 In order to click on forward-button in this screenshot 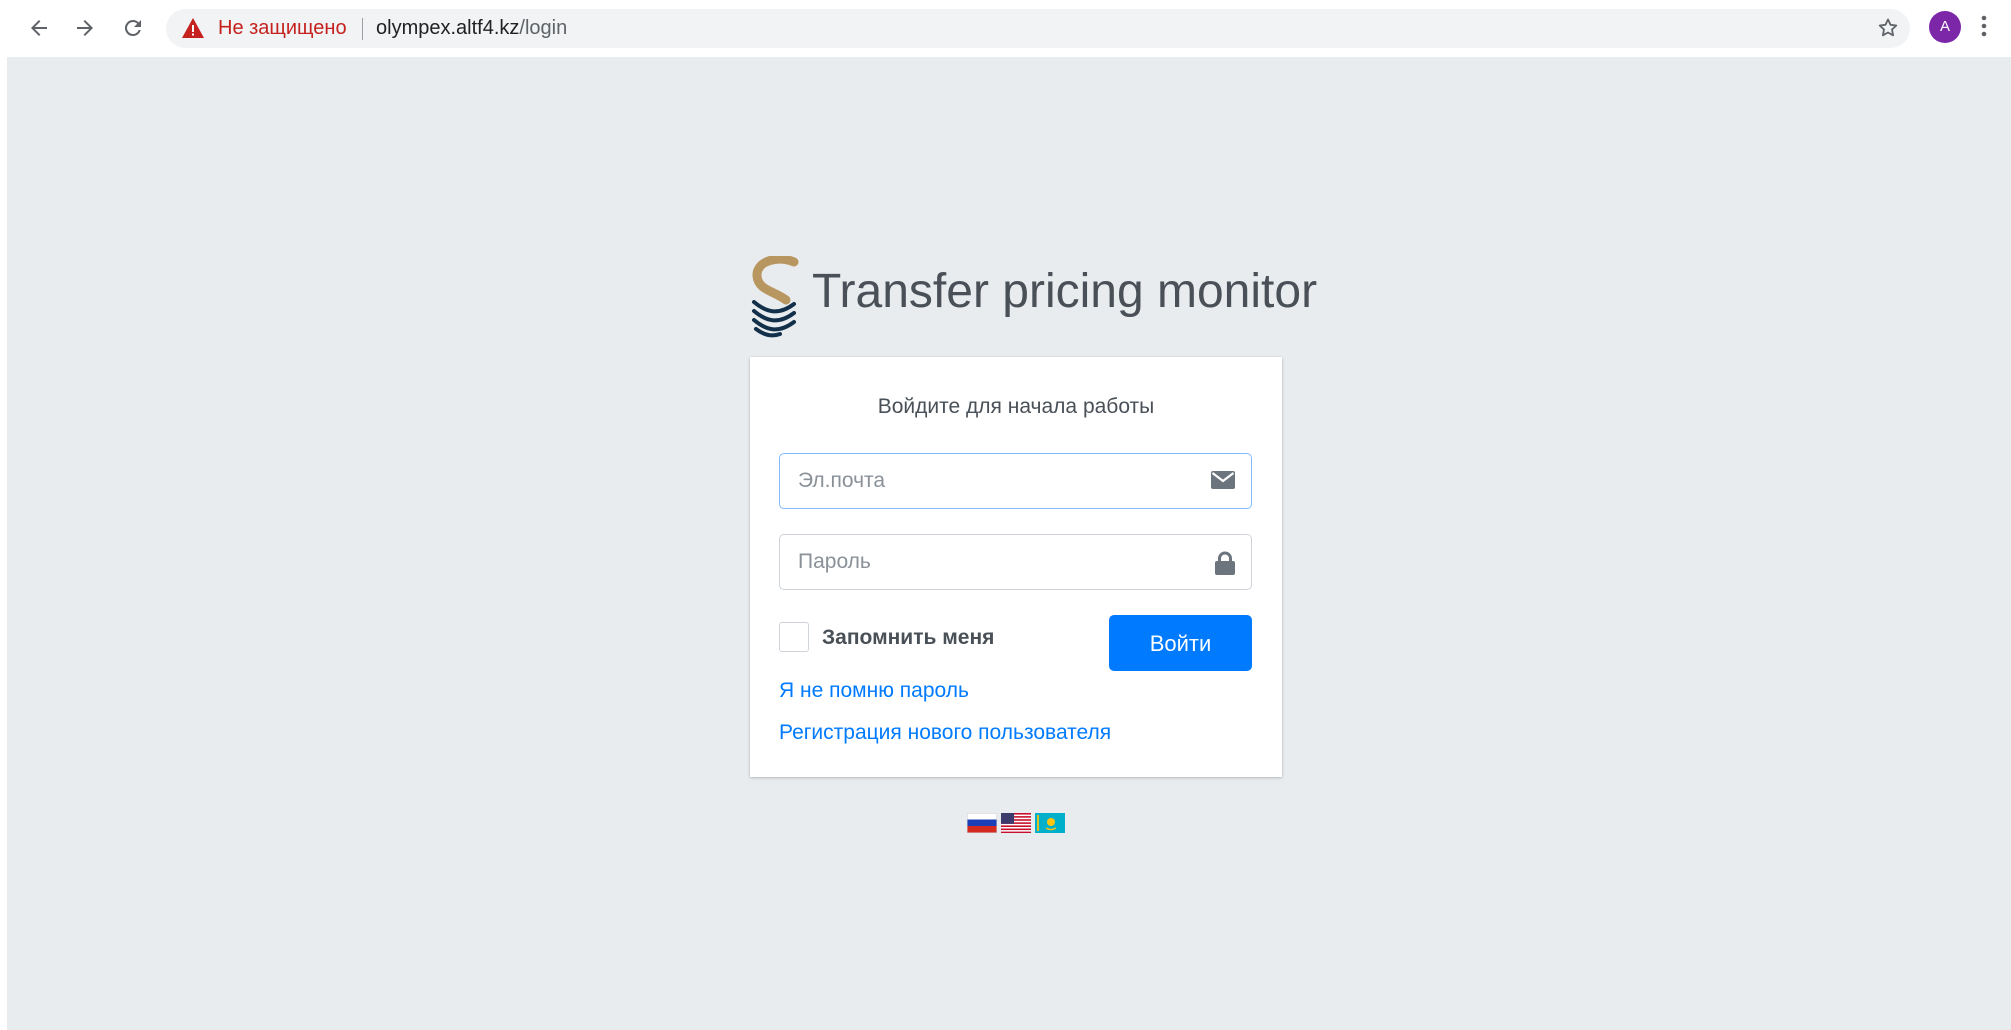, I will do `click(85, 28)`.